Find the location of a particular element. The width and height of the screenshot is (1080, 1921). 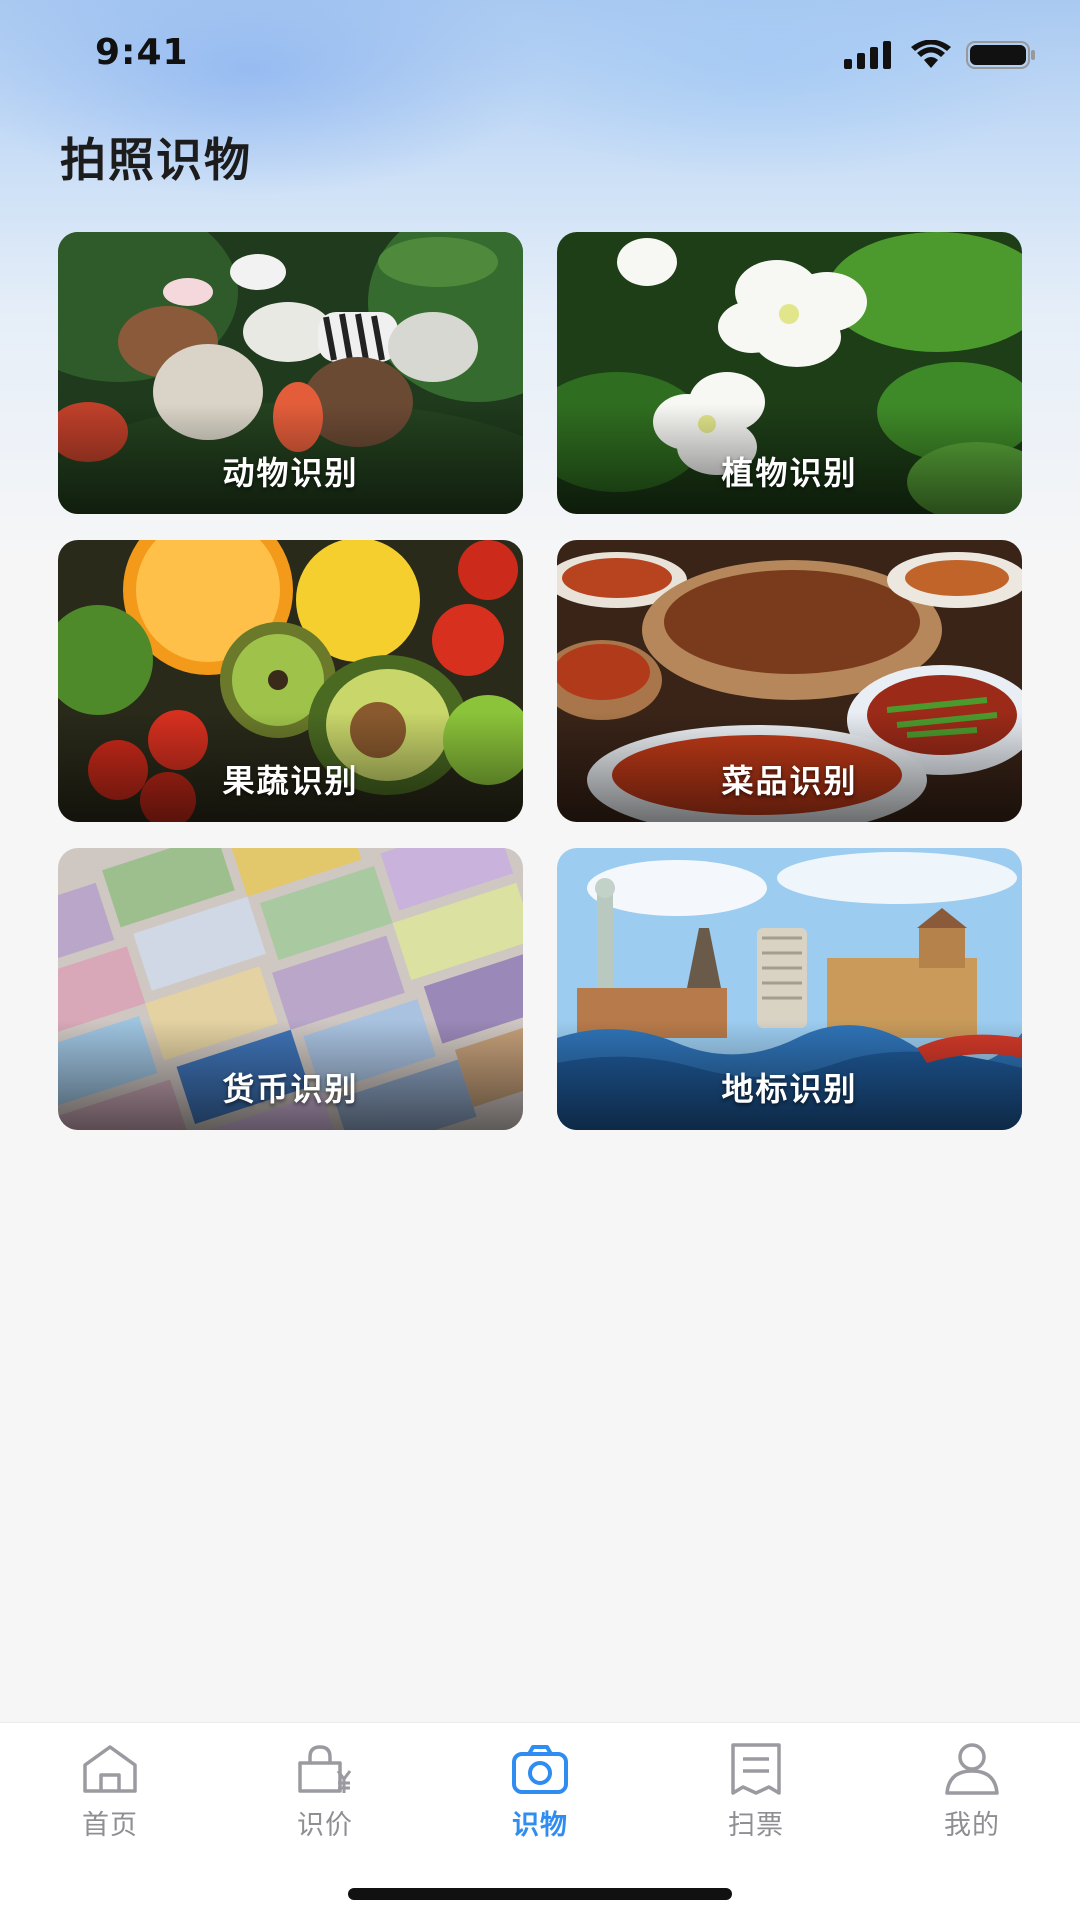

card-label: 地标识别 is located at coordinates (789, 1089).